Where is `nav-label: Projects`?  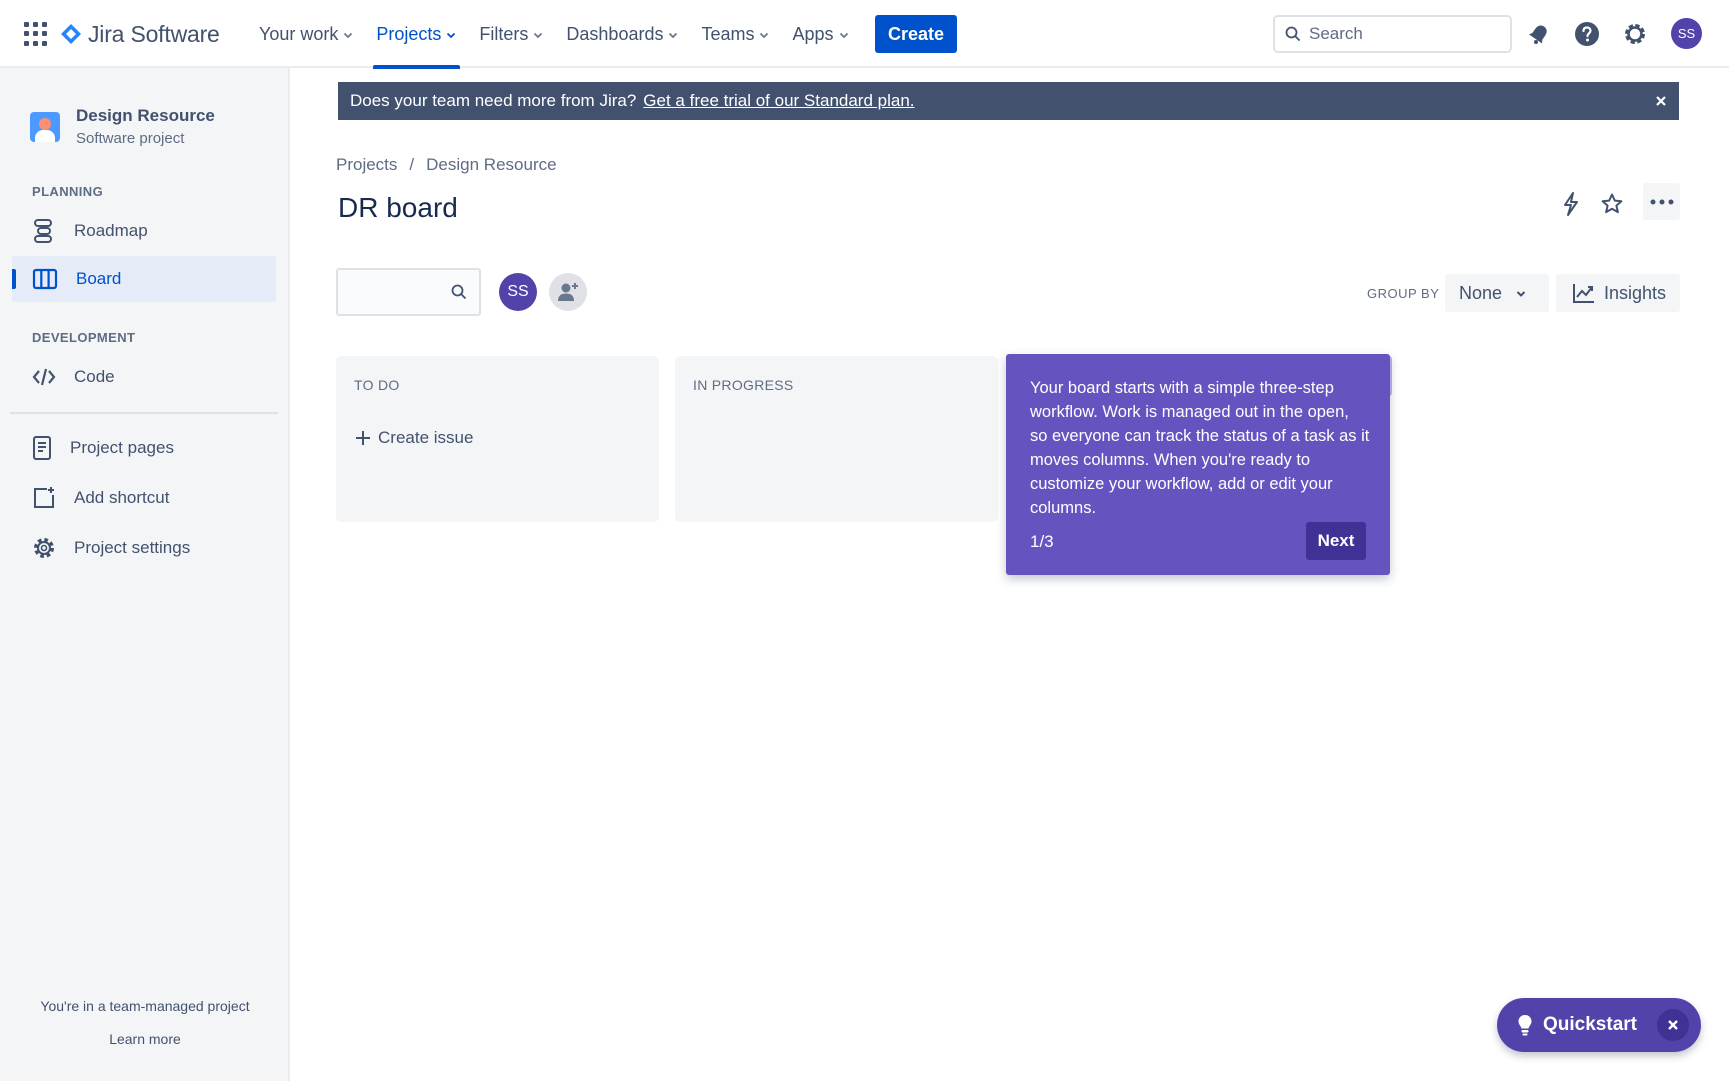
nav-label: Projects is located at coordinates (409, 33).